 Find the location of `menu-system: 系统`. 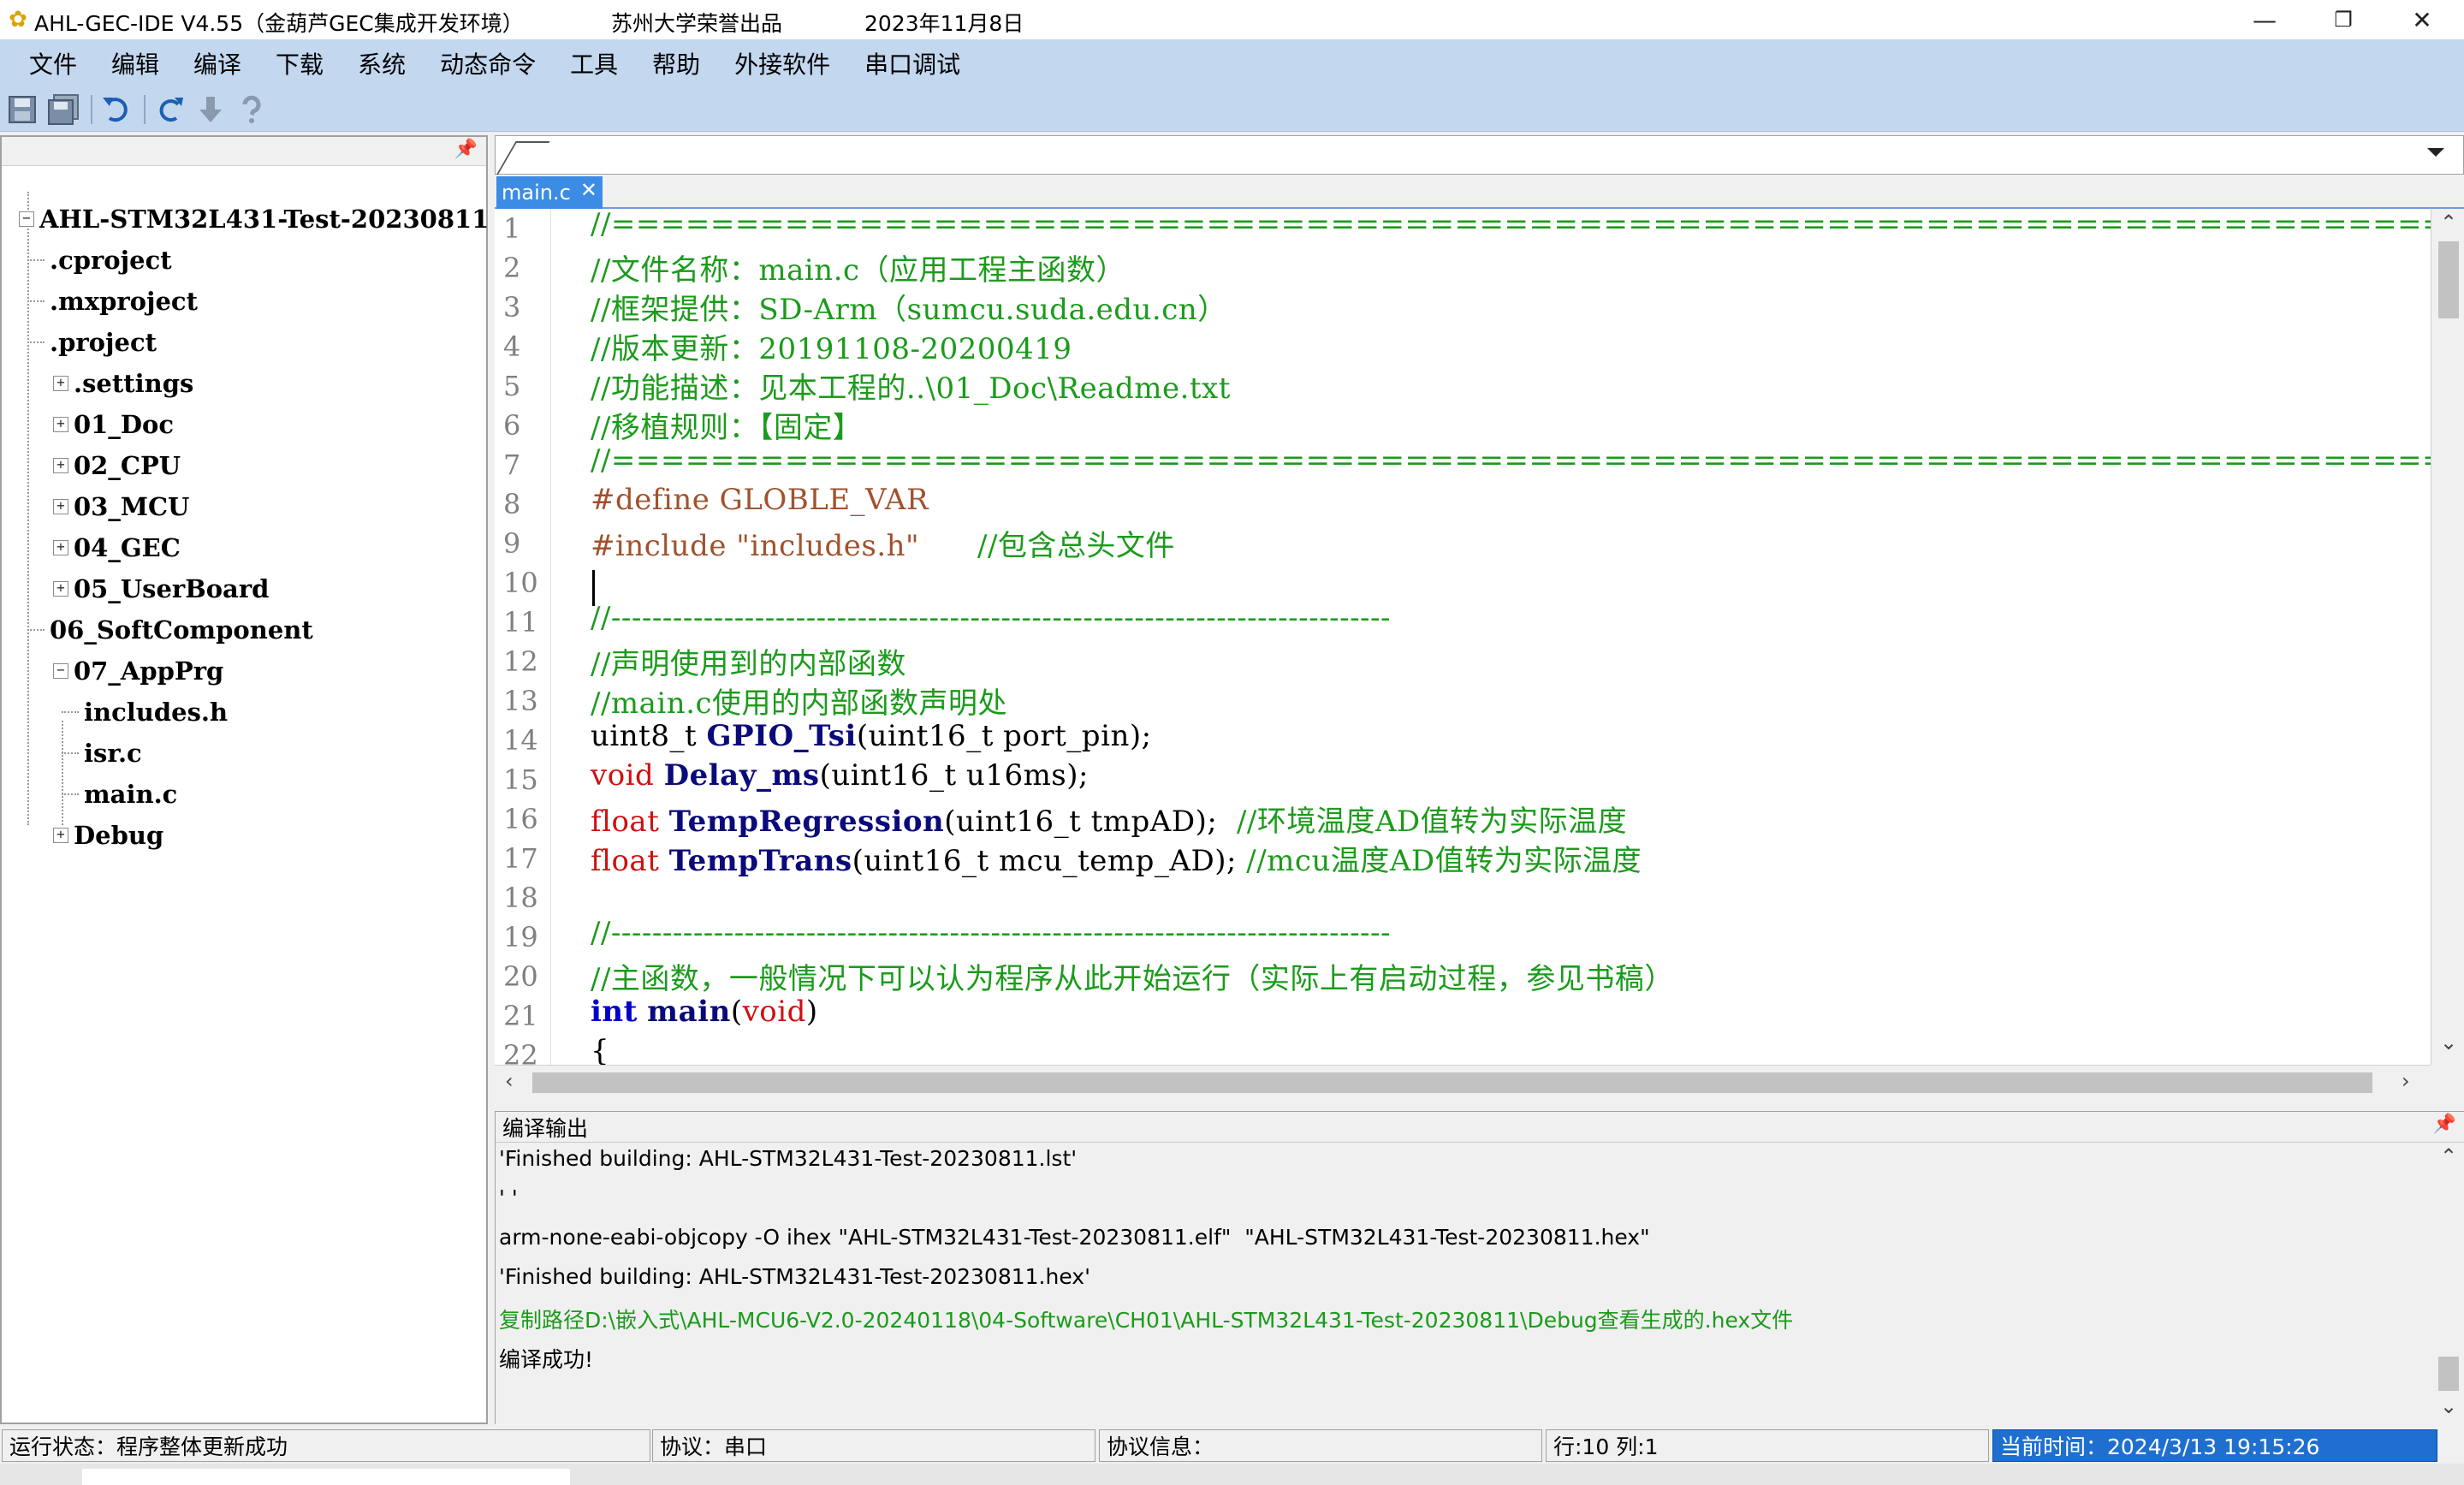

menu-system: 系统 is located at coordinates (382, 63).